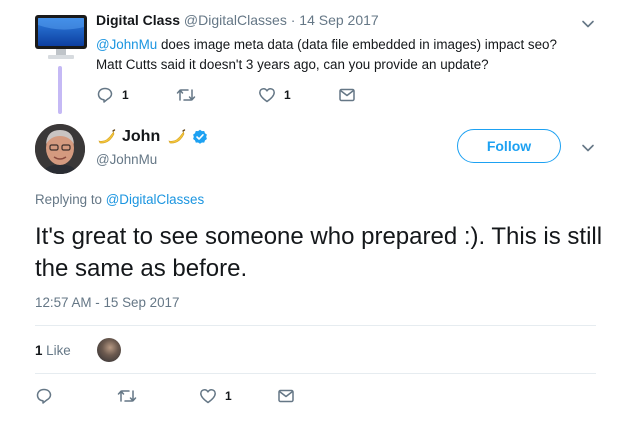 This screenshot has height=434, width=631. Describe the element at coordinates (141, 137) in the screenshot. I see `author-name: John` at that location.